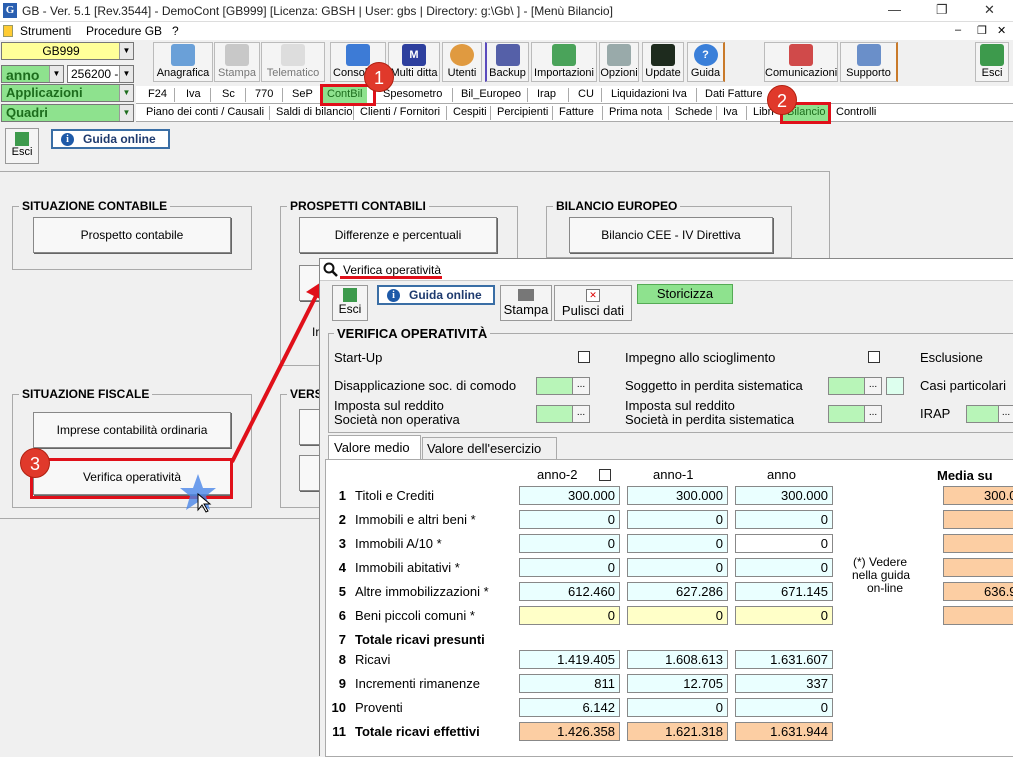 The width and height of the screenshot is (1013, 757). I want to click on row-number: 9, so click(342, 683).